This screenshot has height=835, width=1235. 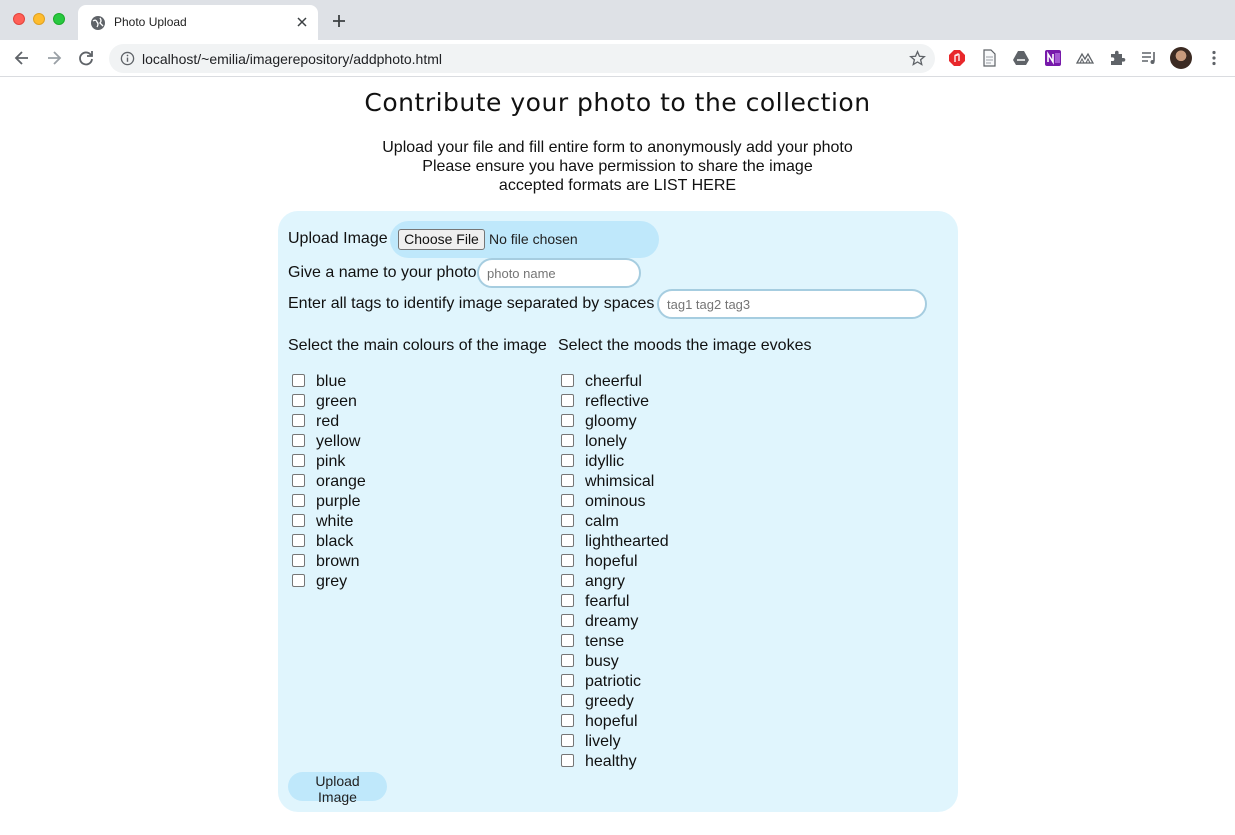 What do you see at coordinates (611, 762) in the screenshot?
I see `mood-checkbox-label: healthy` at bounding box center [611, 762].